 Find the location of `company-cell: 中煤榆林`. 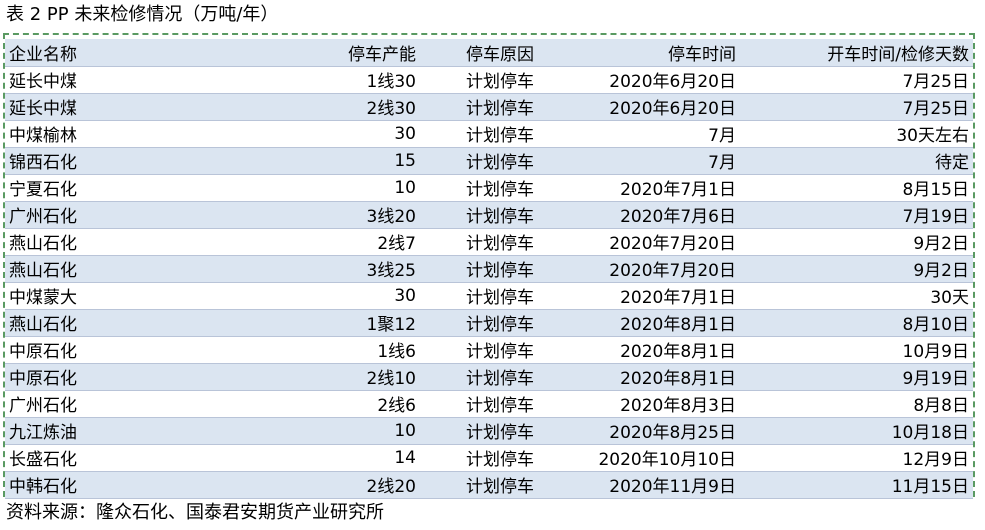

company-cell: 中煤榆林 is located at coordinates (70, 134).